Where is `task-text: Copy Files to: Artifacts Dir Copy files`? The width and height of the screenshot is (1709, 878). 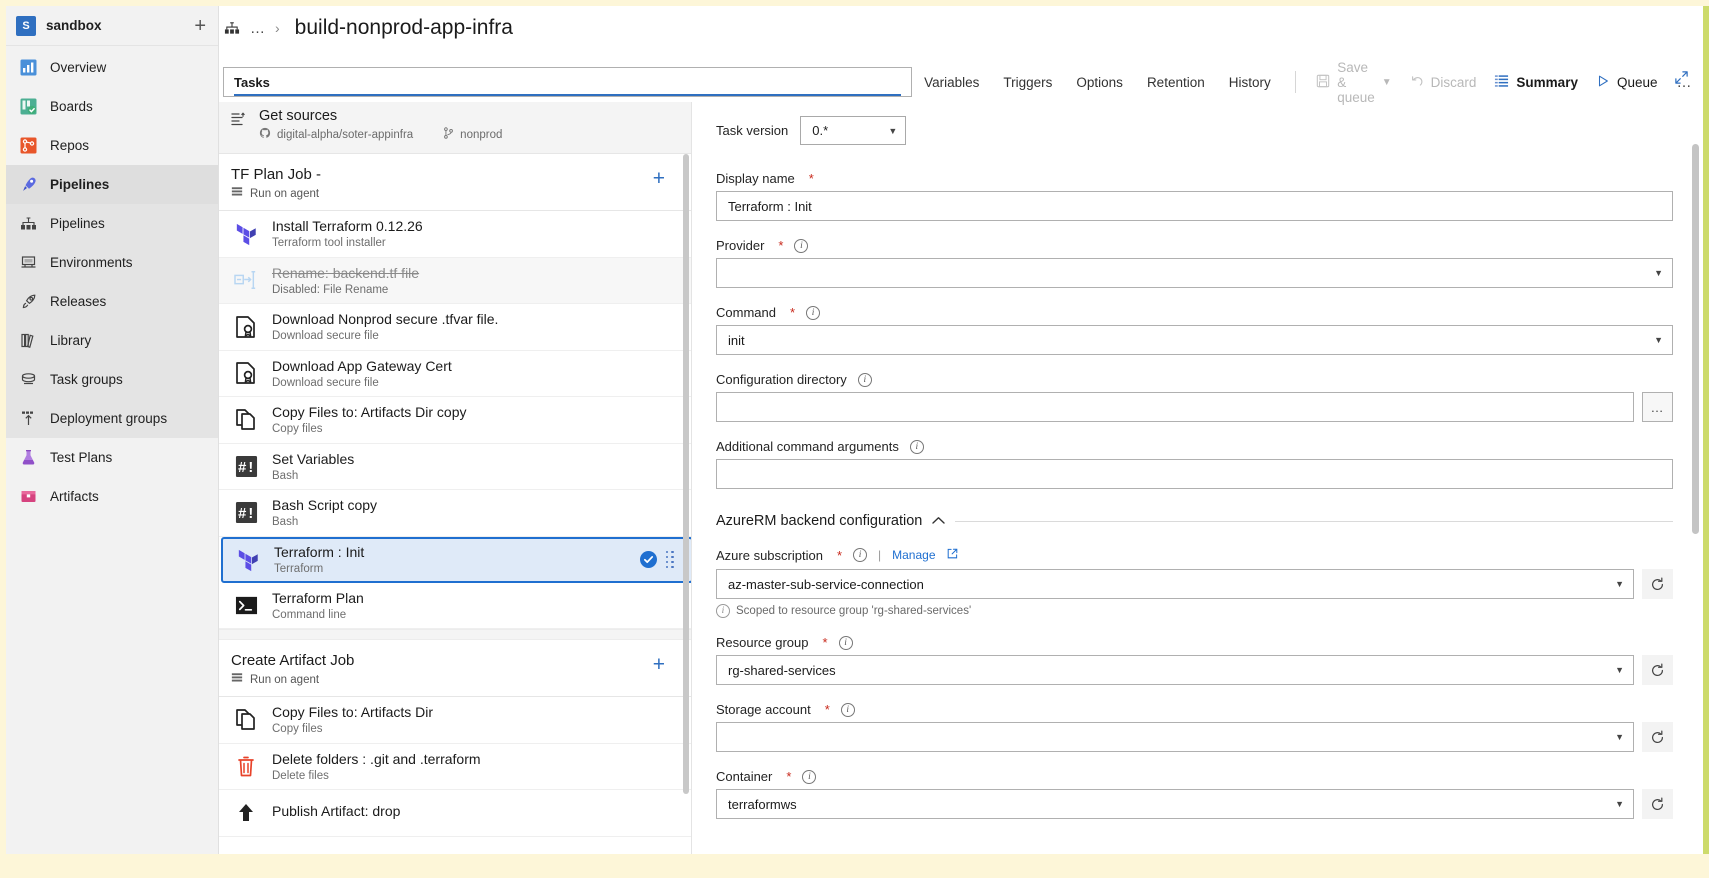
task-text: Copy Files to: Artifacts Dir Copy files is located at coordinates (481, 719).